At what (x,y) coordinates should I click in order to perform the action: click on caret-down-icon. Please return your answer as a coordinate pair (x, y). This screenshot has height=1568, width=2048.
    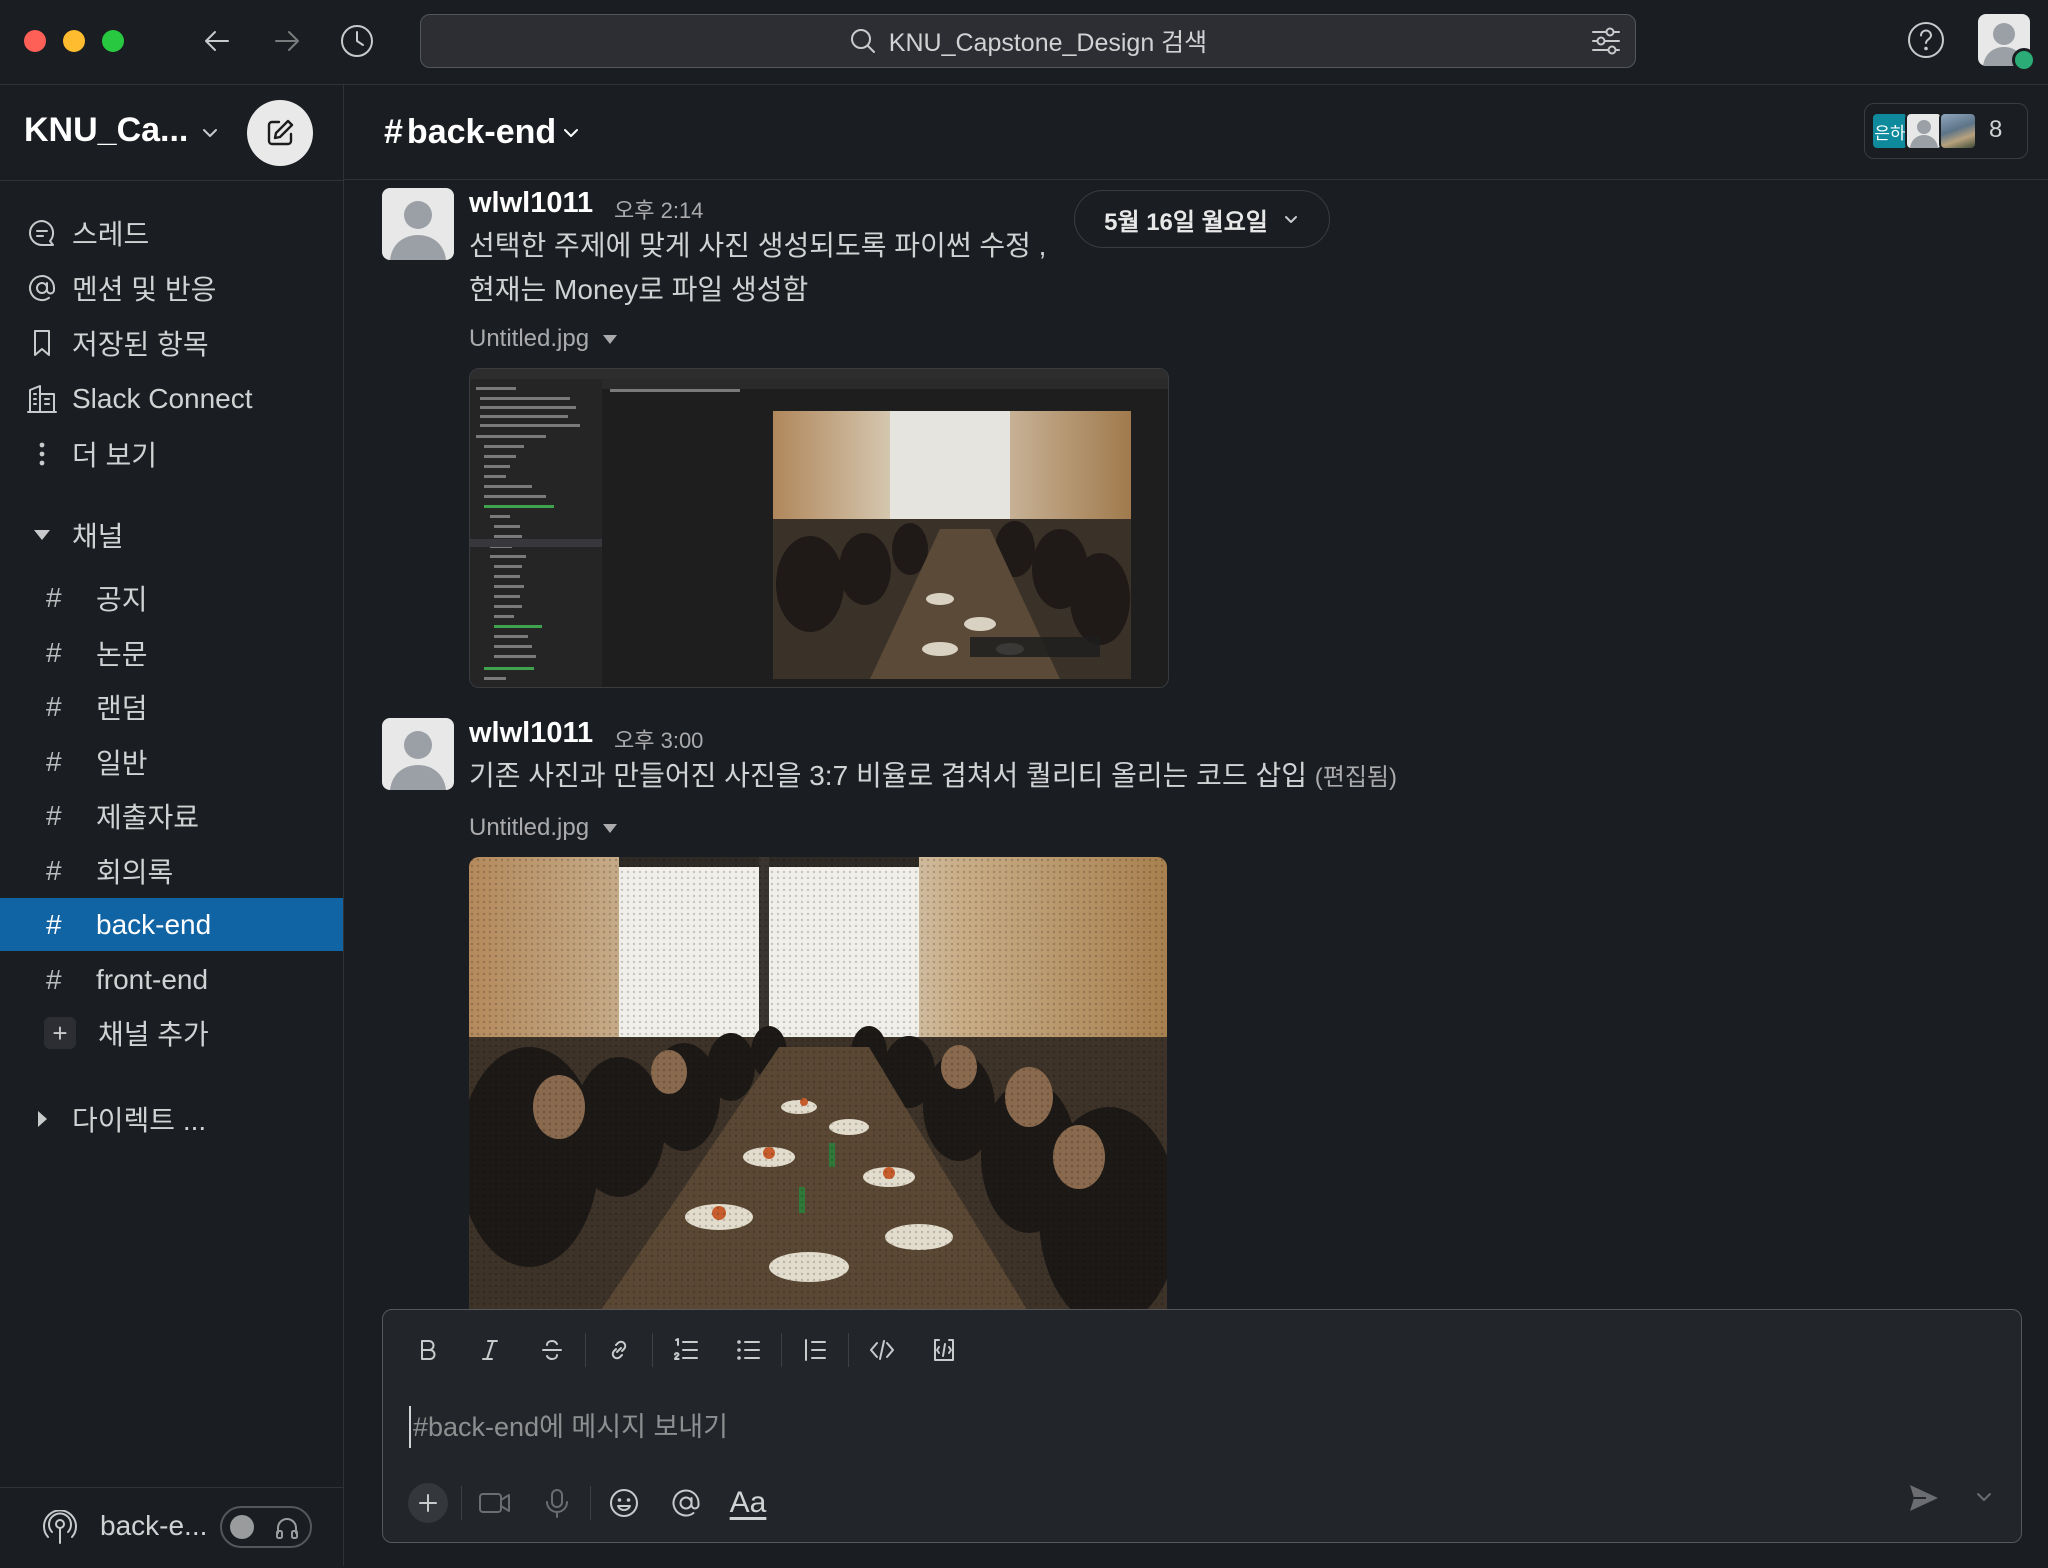
    Looking at the image, I should click on (42, 535).